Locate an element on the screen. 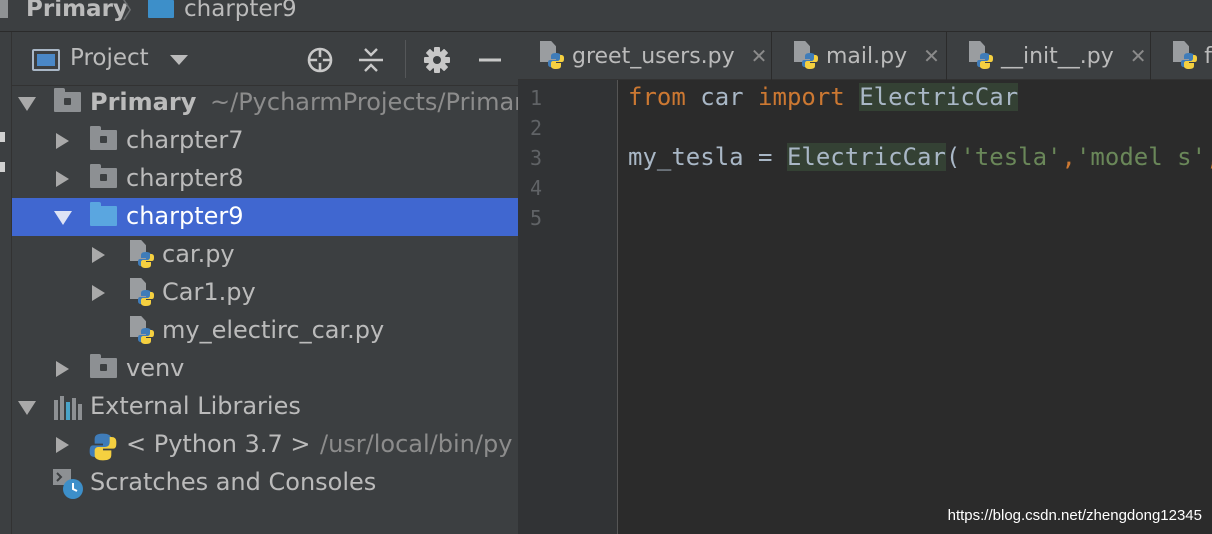 The width and height of the screenshot is (1212, 534). tree-item-charpter7: charpter7 is located at coordinates (265, 141).